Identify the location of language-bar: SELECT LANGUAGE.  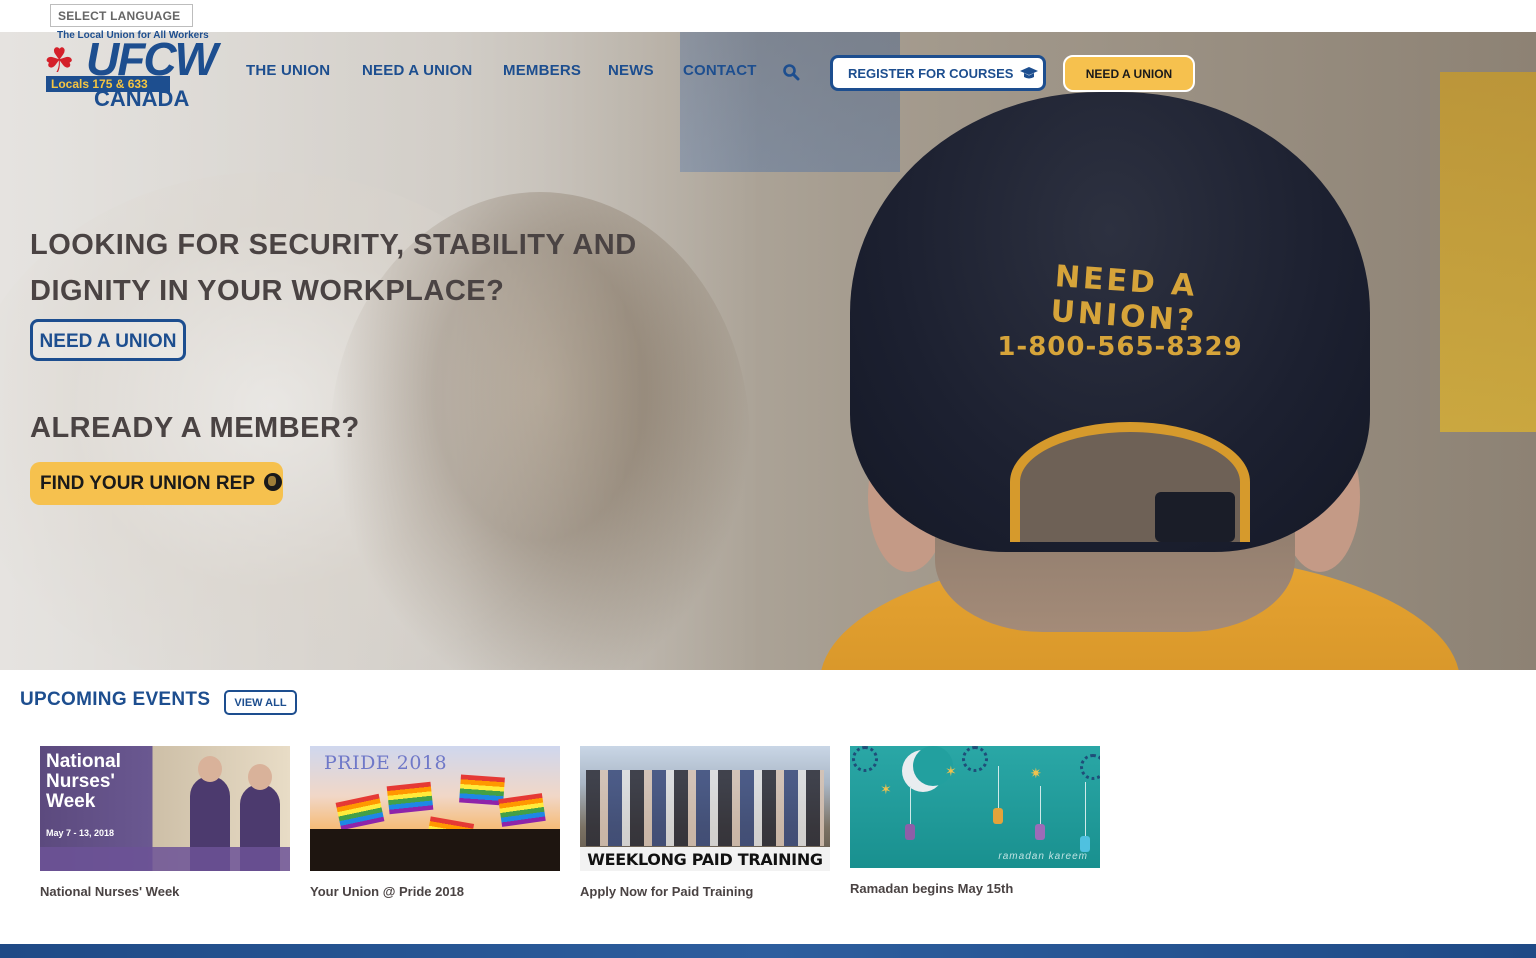
(768, 16).